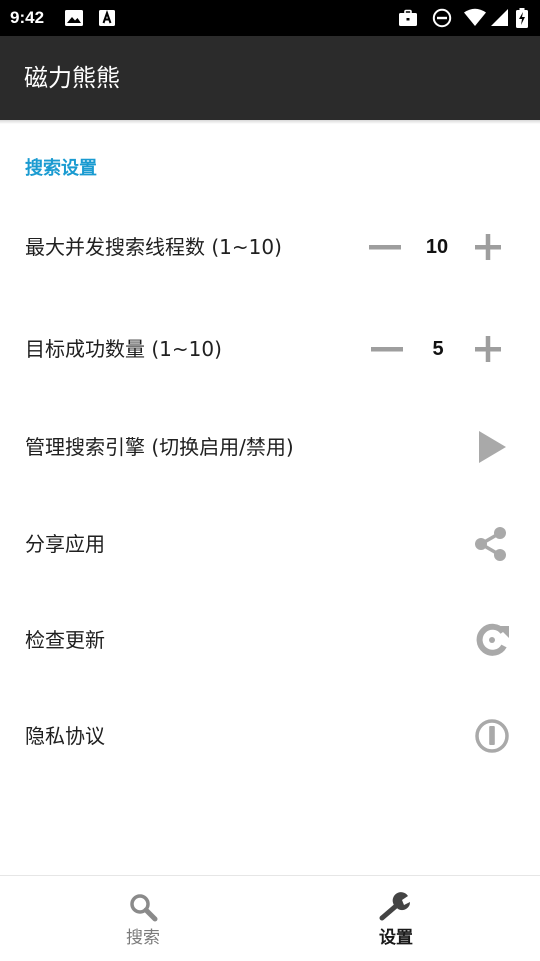 The height and width of the screenshot is (961, 540). What do you see at coordinates (396, 906) in the screenshot?
I see `wrench-icon` at bounding box center [396, 906].